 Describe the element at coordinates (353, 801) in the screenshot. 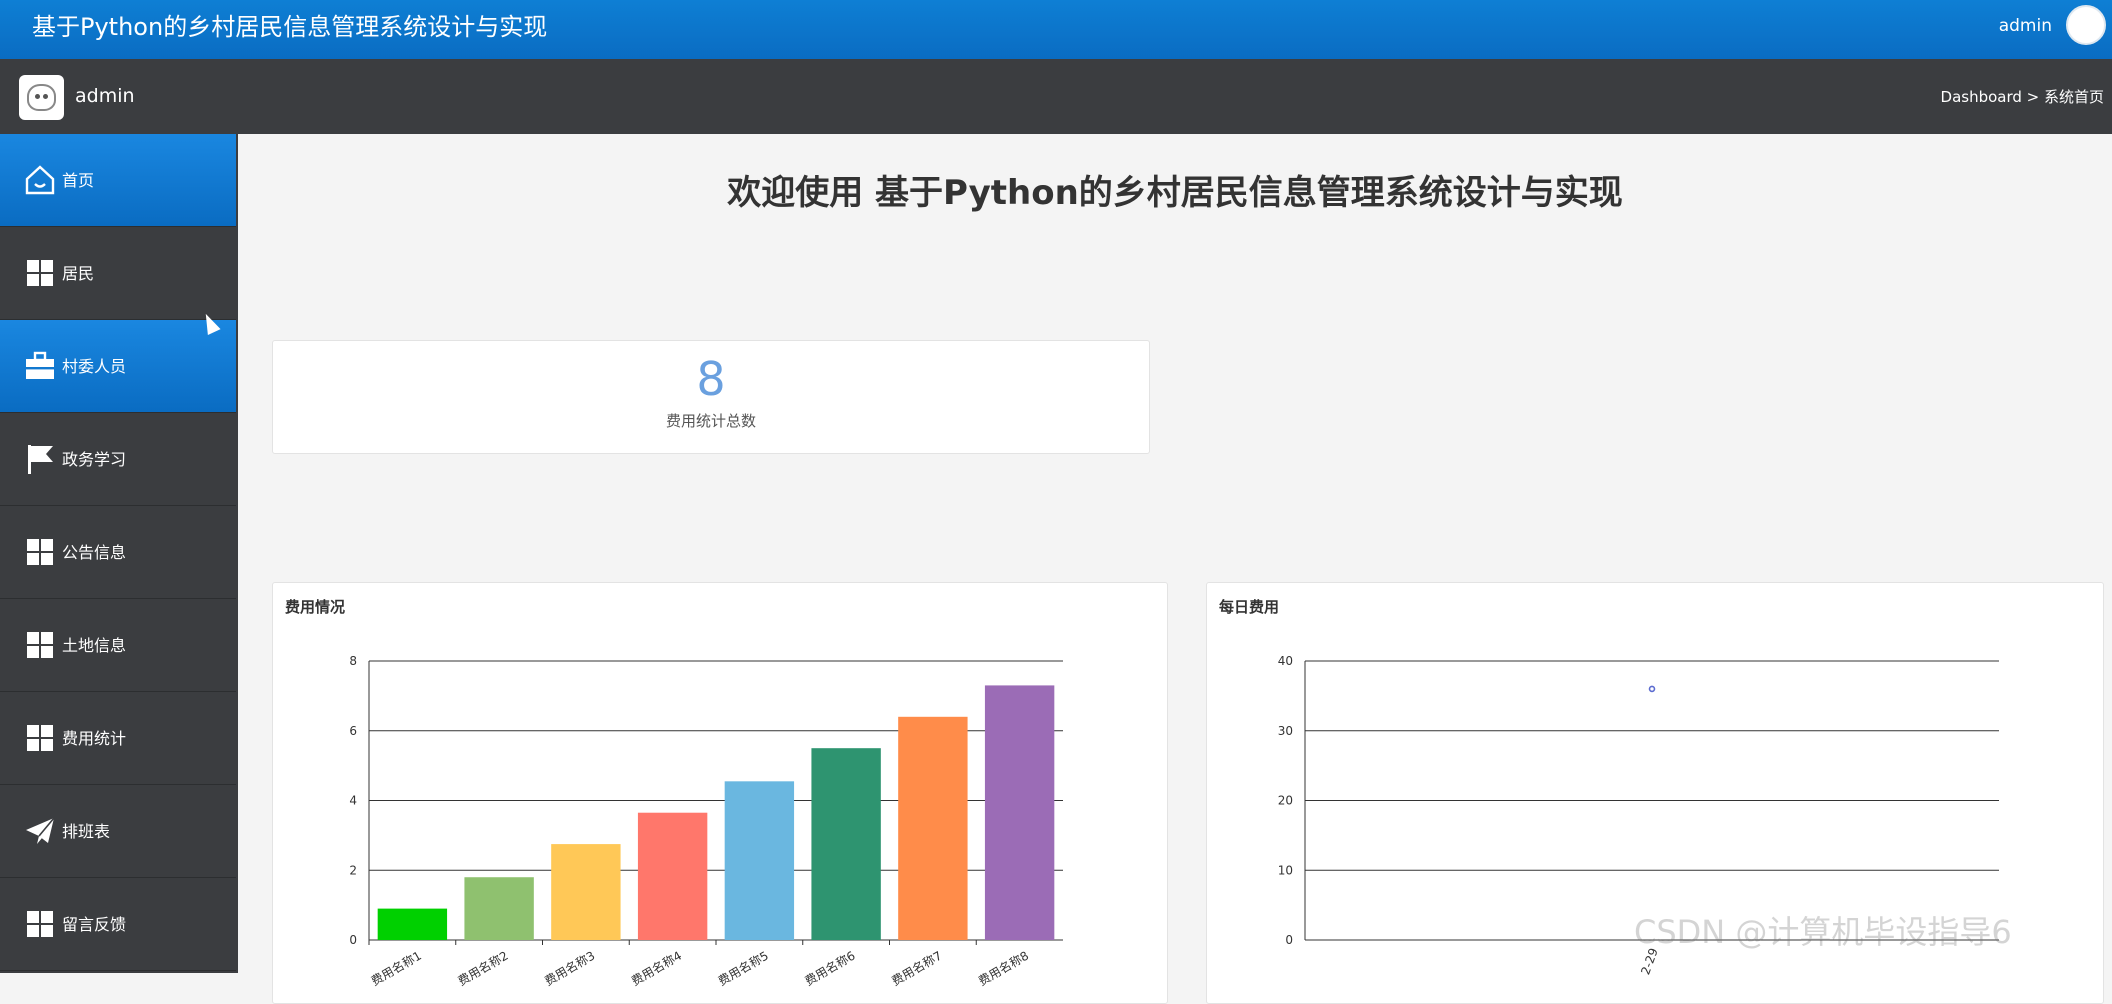

I see `y-tick-label: 4` at that location.